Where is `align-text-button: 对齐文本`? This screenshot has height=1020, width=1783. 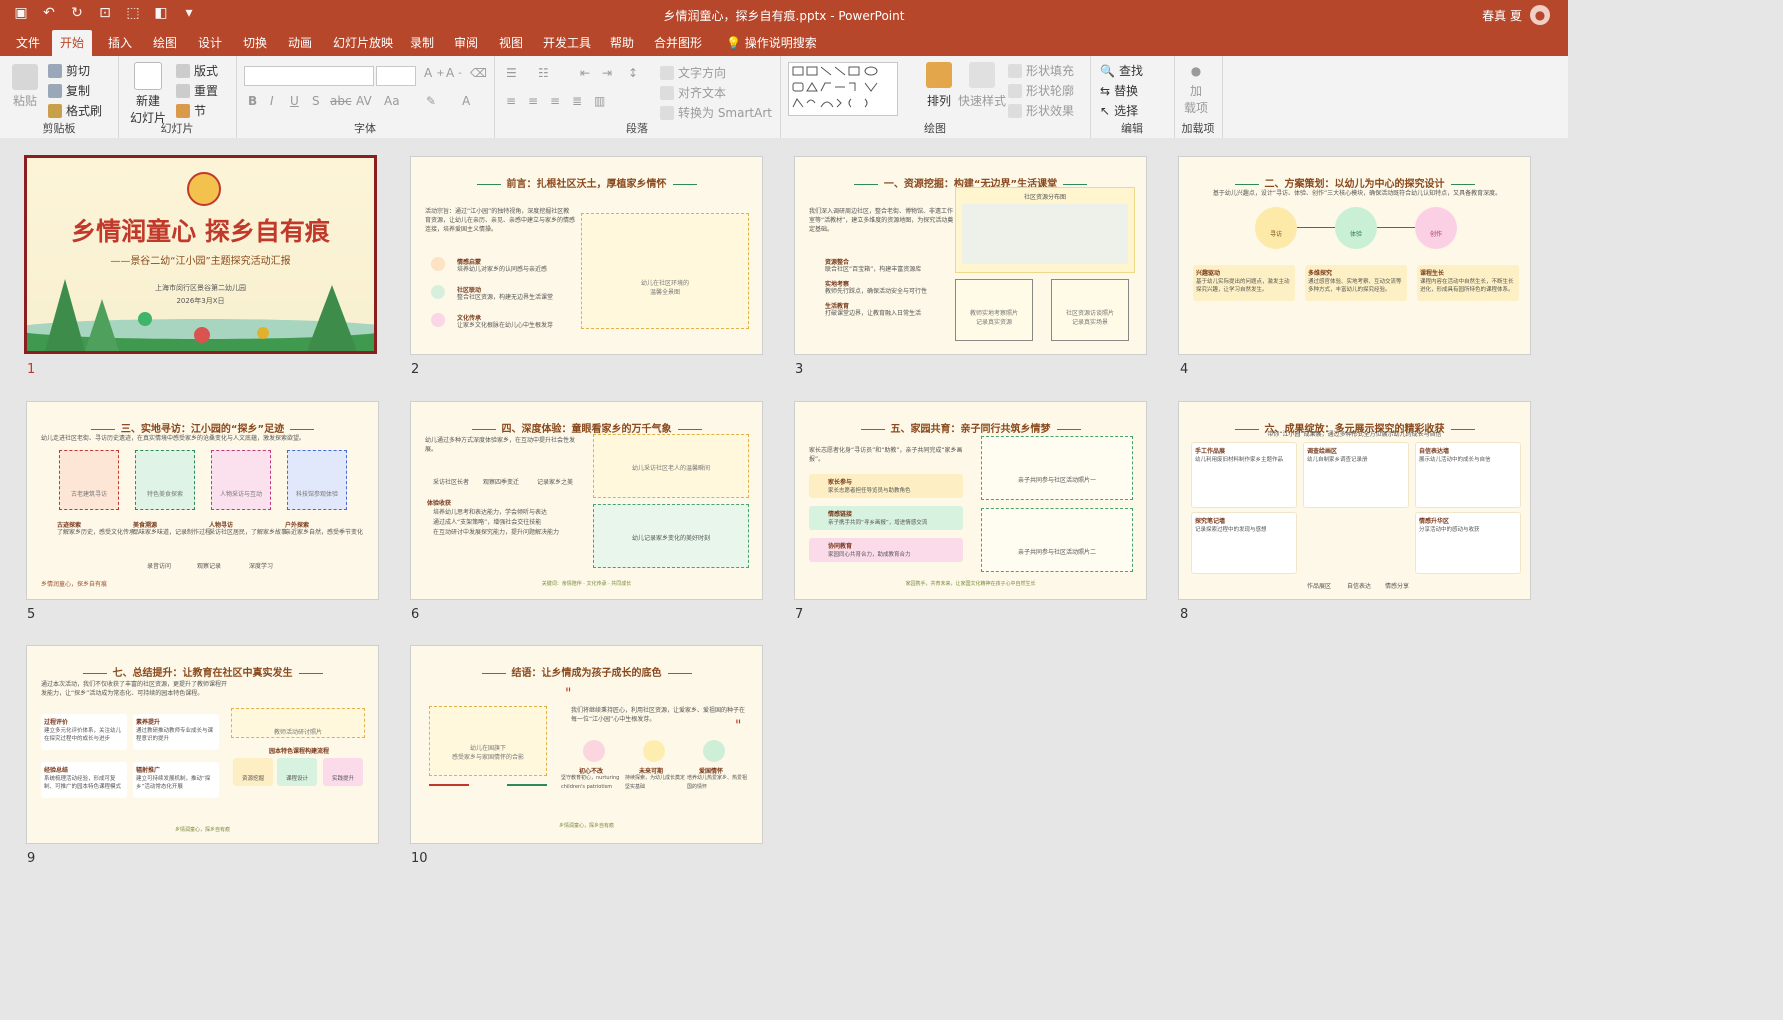 align-text-button: 对齐文本 is located at coordinates (693, 92).